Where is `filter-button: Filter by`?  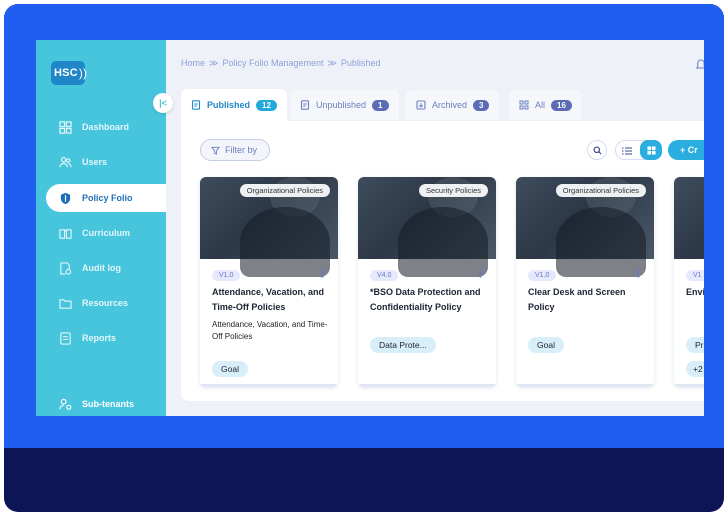 filter-button: Filter by is located at coordinates (235, 150).